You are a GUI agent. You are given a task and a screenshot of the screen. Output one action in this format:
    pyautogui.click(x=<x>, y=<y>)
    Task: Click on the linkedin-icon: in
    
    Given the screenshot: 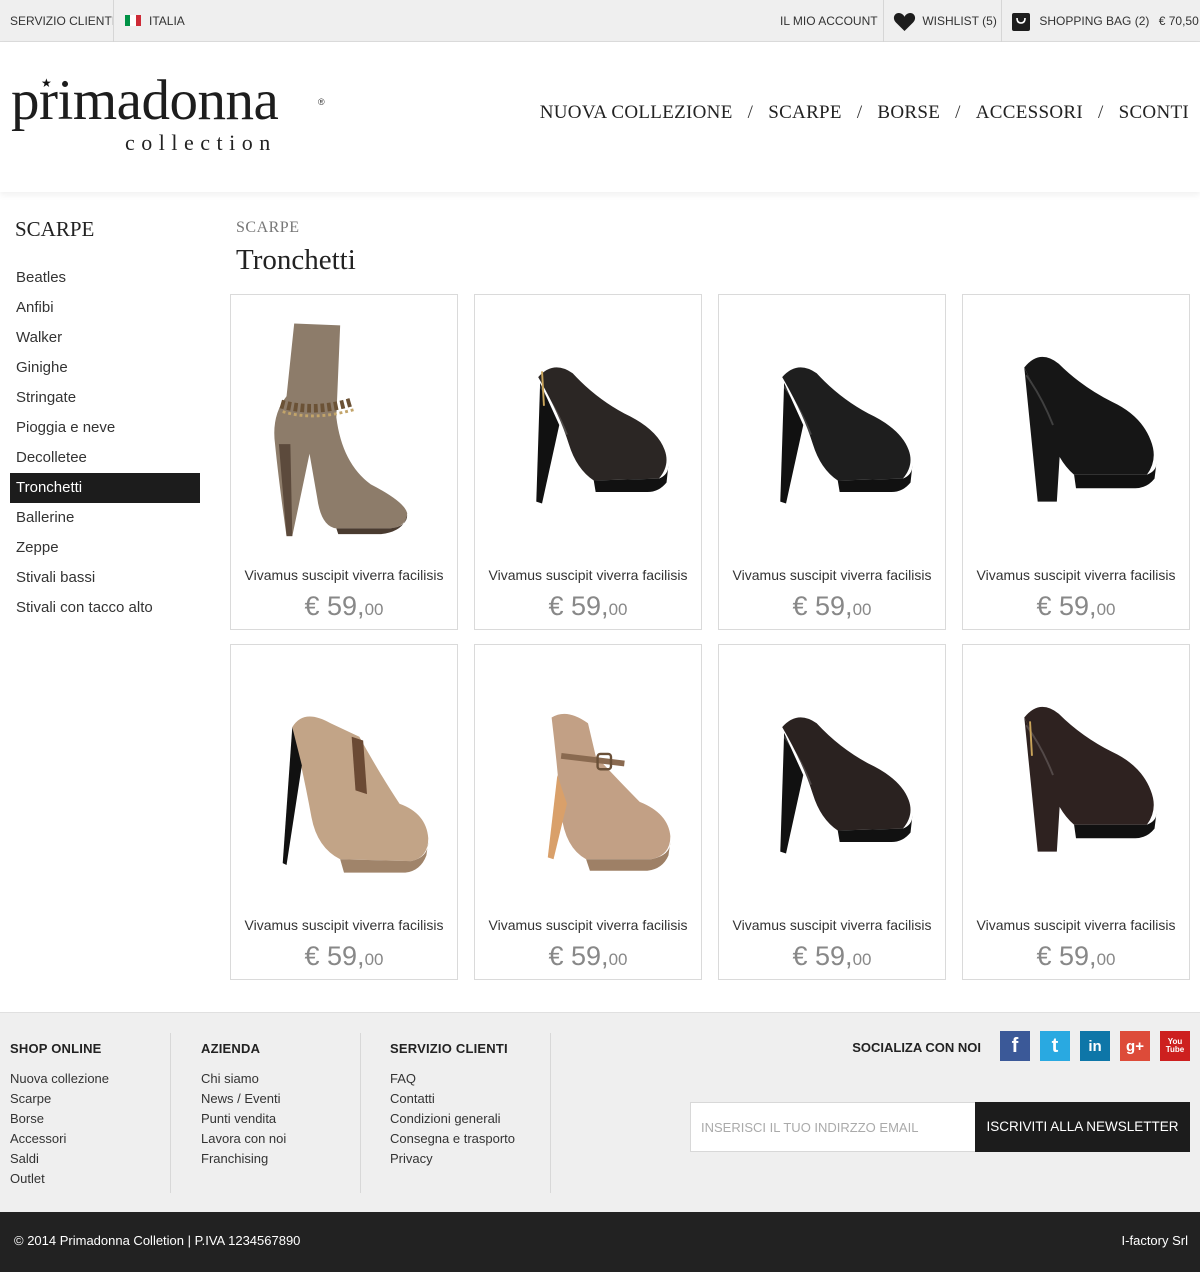 What is the action you would take?
    pyautogui.click(x=1095, y=1046)
    